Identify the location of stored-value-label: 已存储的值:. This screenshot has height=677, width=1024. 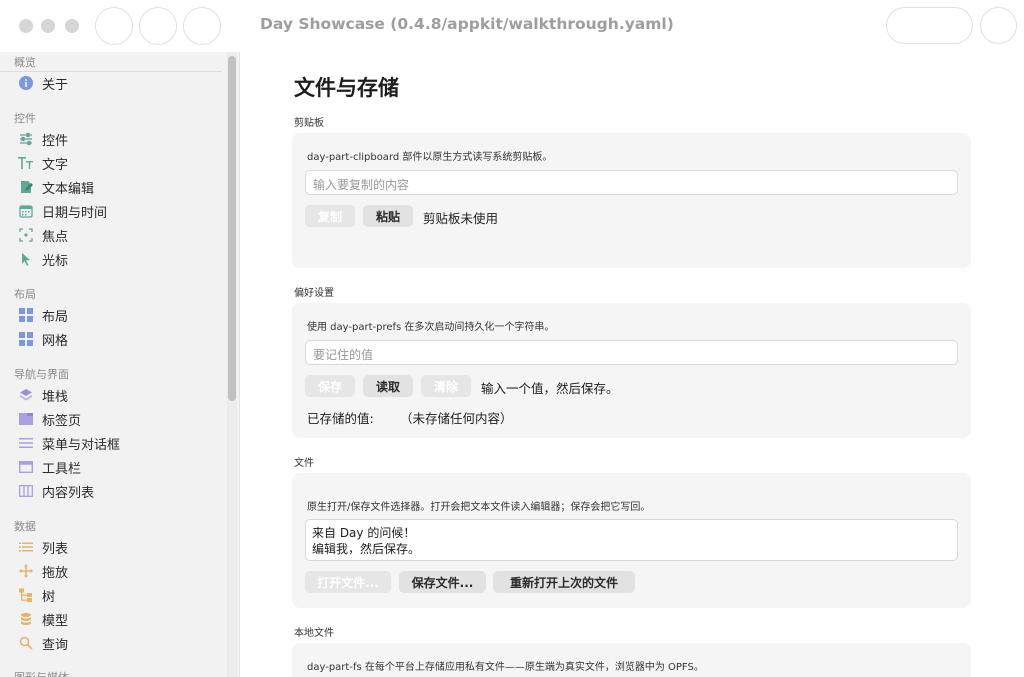
(340, 418).